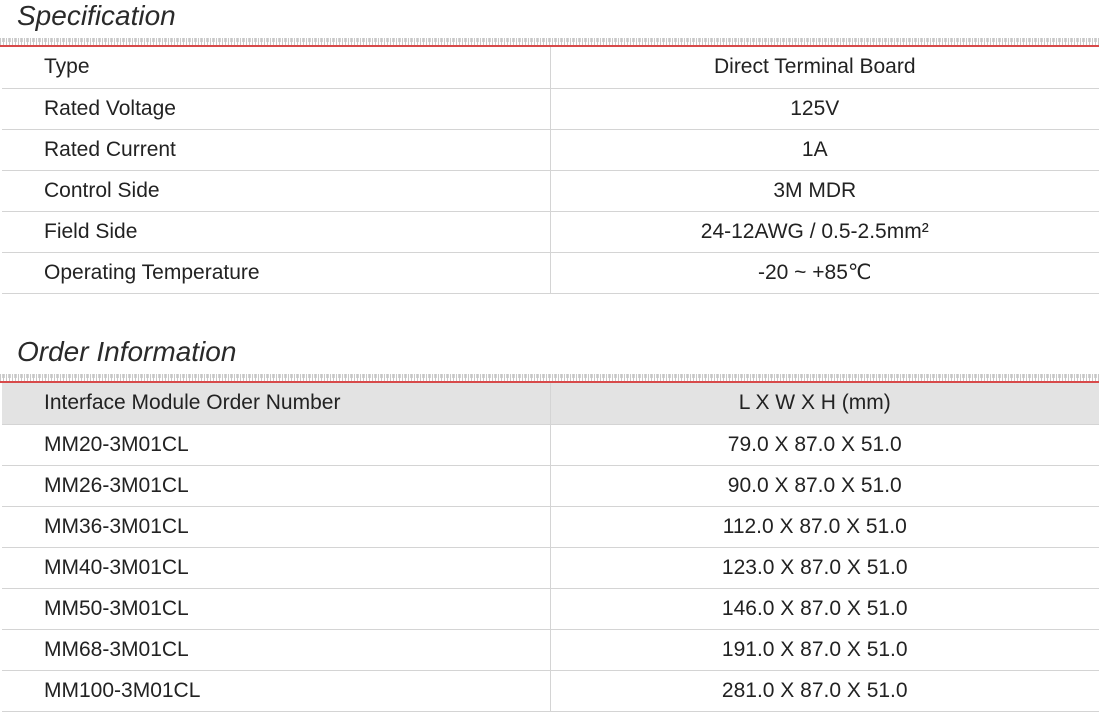 This screenshot has height=726, width=1099. Describe the element at coordinates (824, 109) in the screenshot. I see `spec-value: 125V` at that location.